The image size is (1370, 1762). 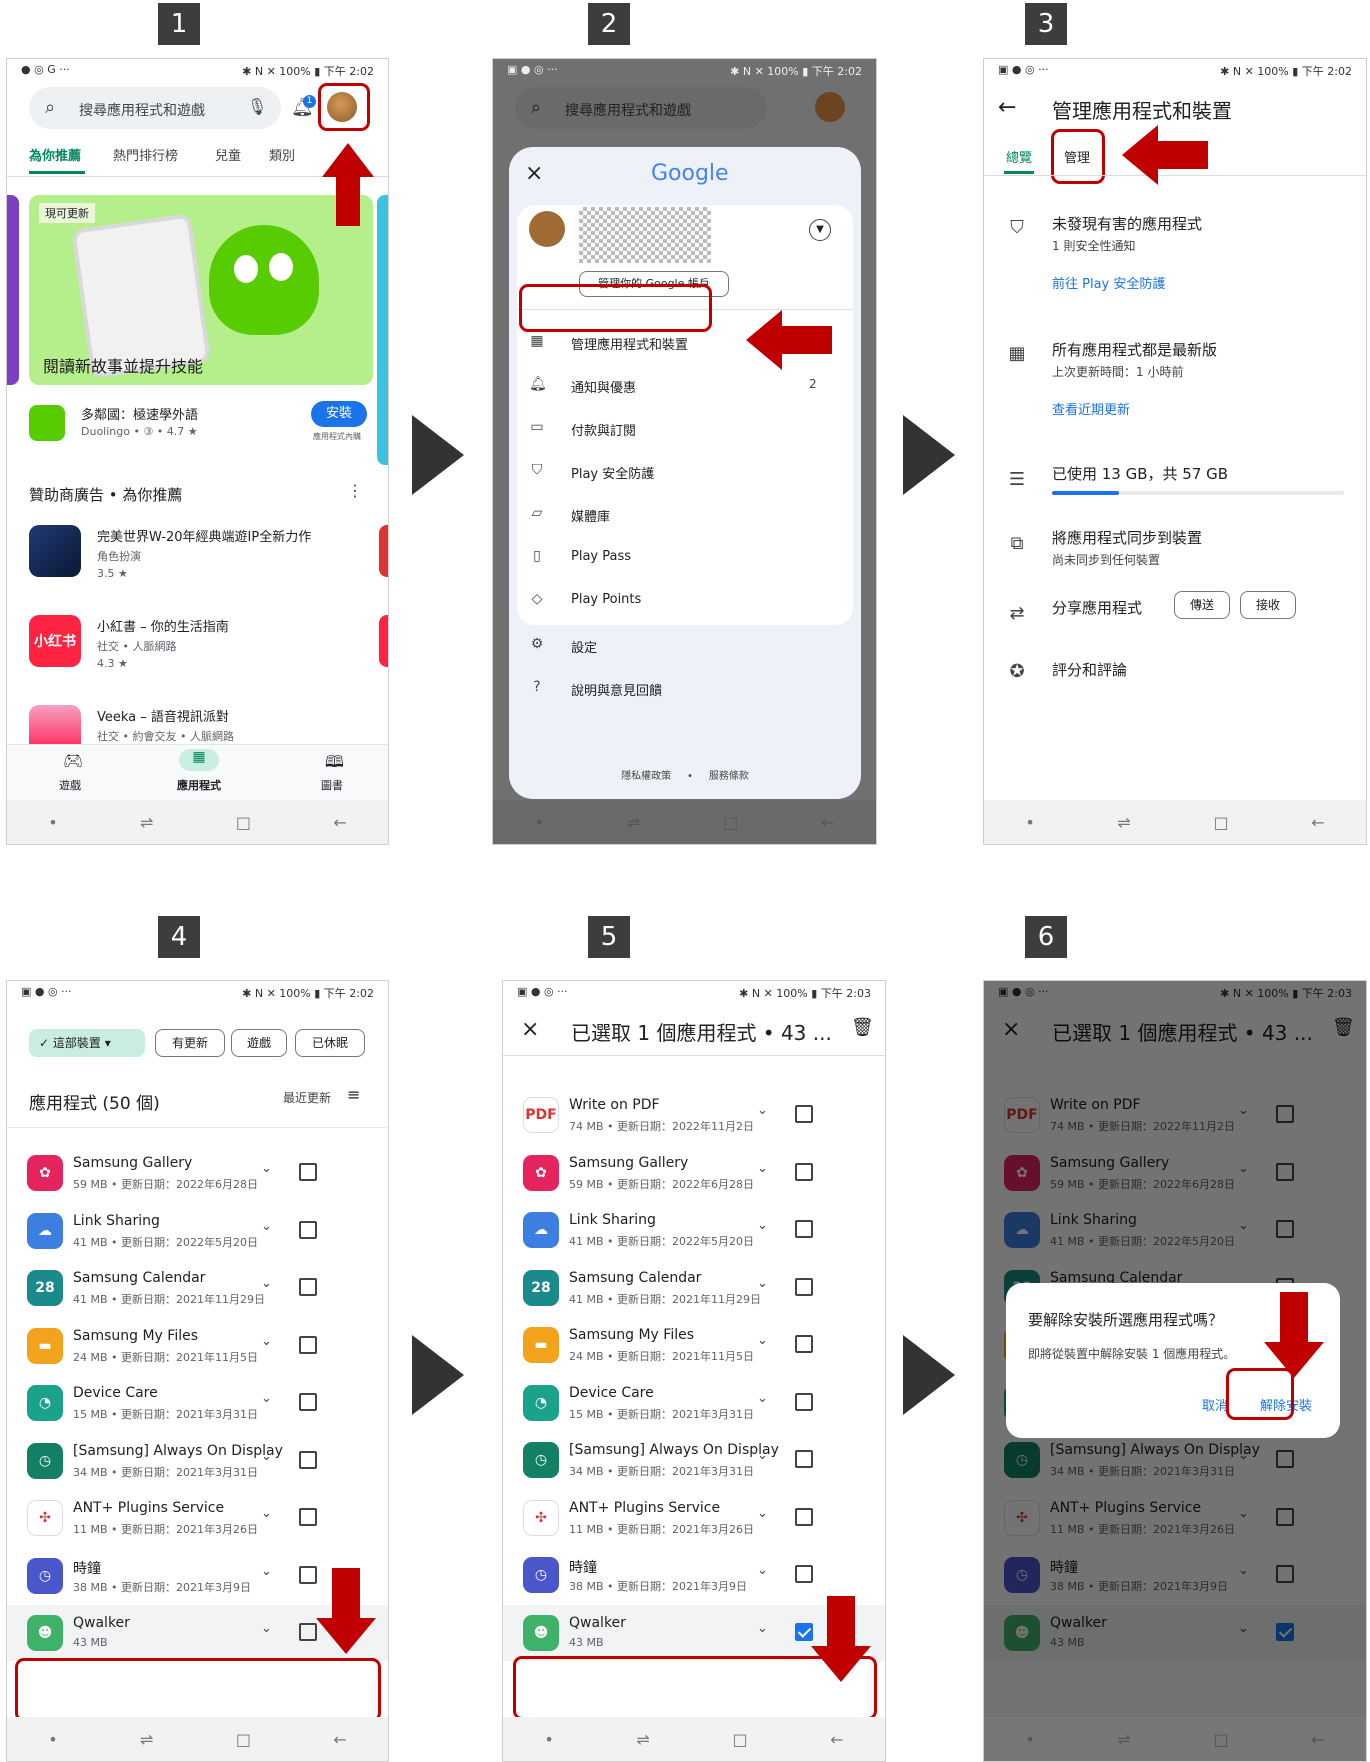 What do you see at coordinates (332, 785) in the screenshot?
I see `nav-books: 圖書` at bounding box center [332, 785].